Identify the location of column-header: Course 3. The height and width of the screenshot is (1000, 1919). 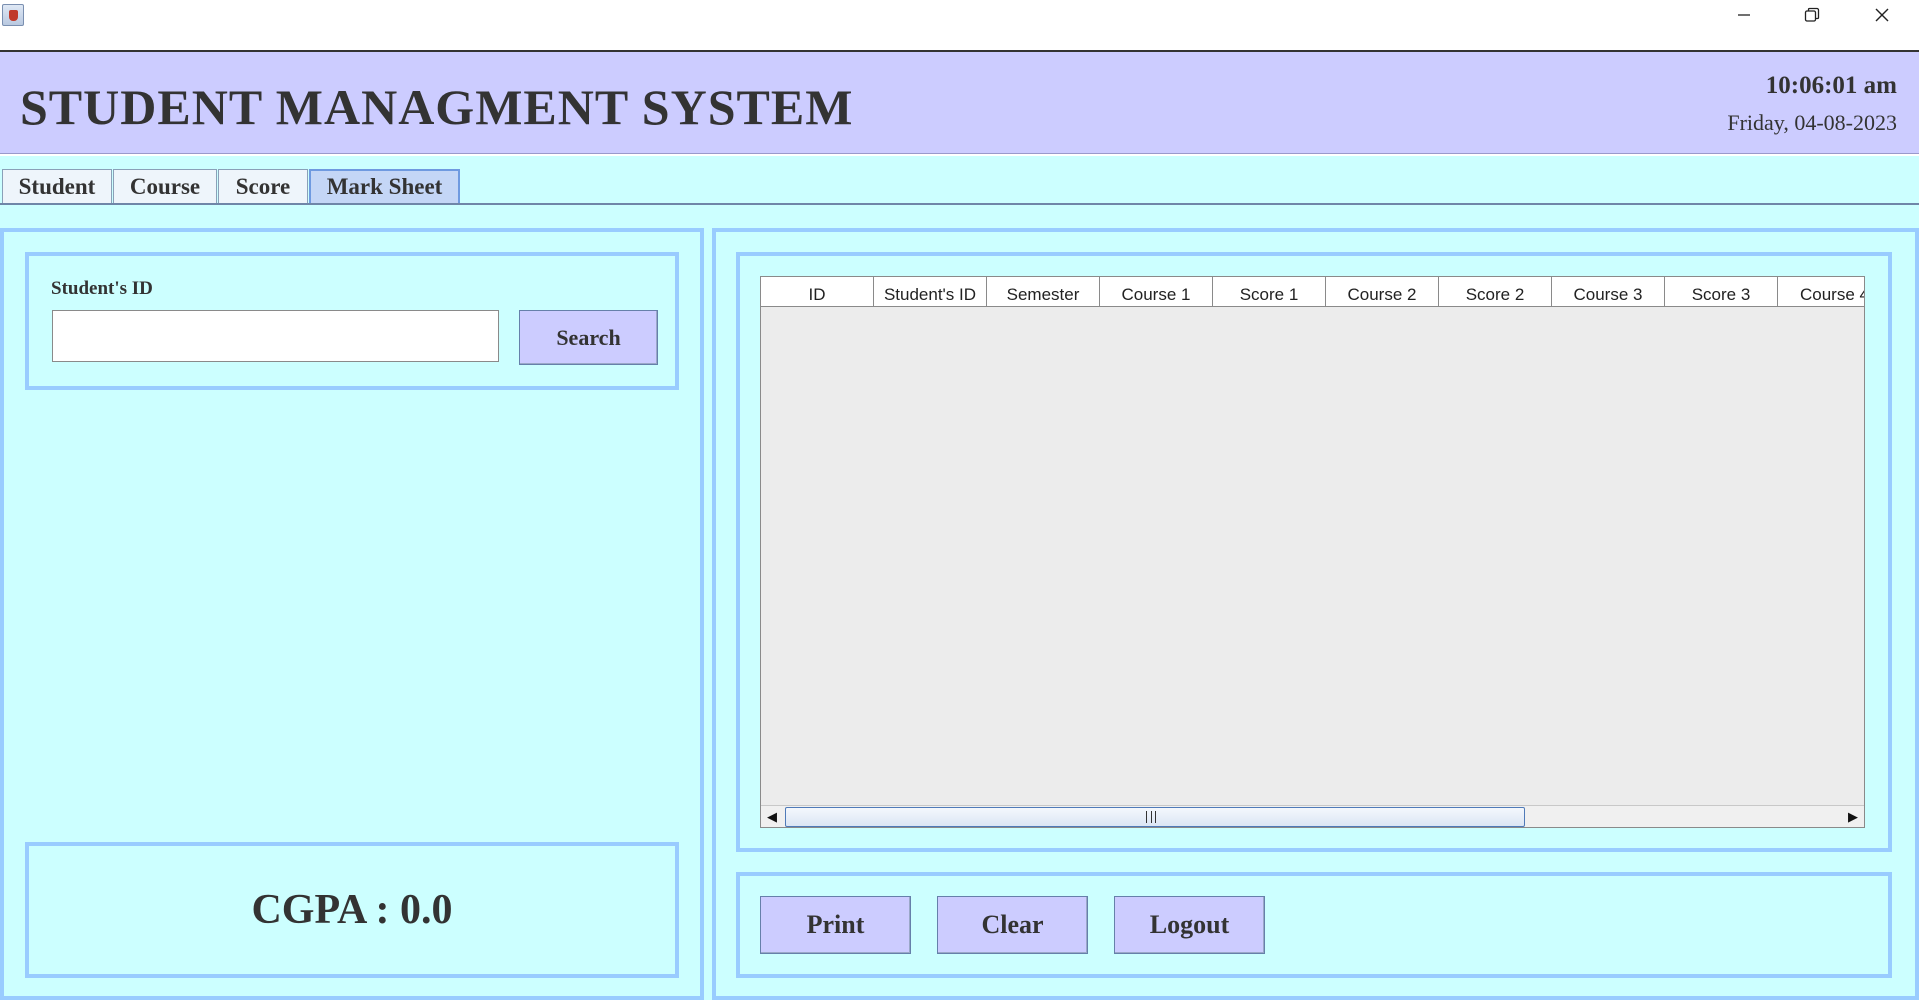
(1608, 291).